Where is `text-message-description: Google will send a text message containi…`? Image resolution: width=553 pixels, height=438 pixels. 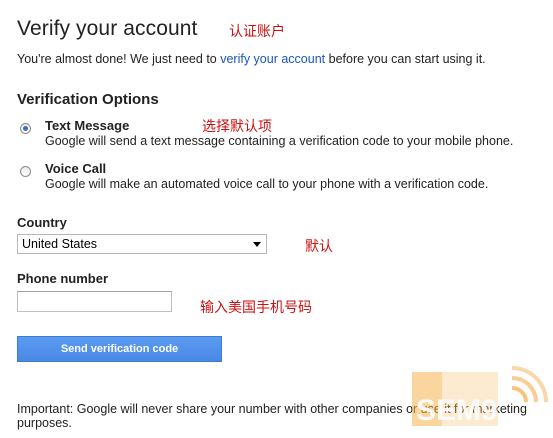
text-message-description: Google will send a text message containi… is located at coordinates (279, 141).